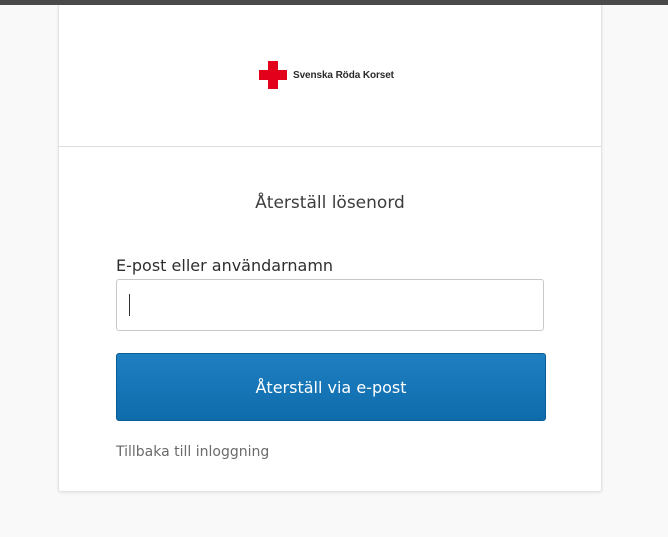 Image resolution: width=668 pixels, height=537 pixels. What do you see at coordinates (129, 305) in the screenshot?
I see `text-cursor` at bounding box center [129, 305].